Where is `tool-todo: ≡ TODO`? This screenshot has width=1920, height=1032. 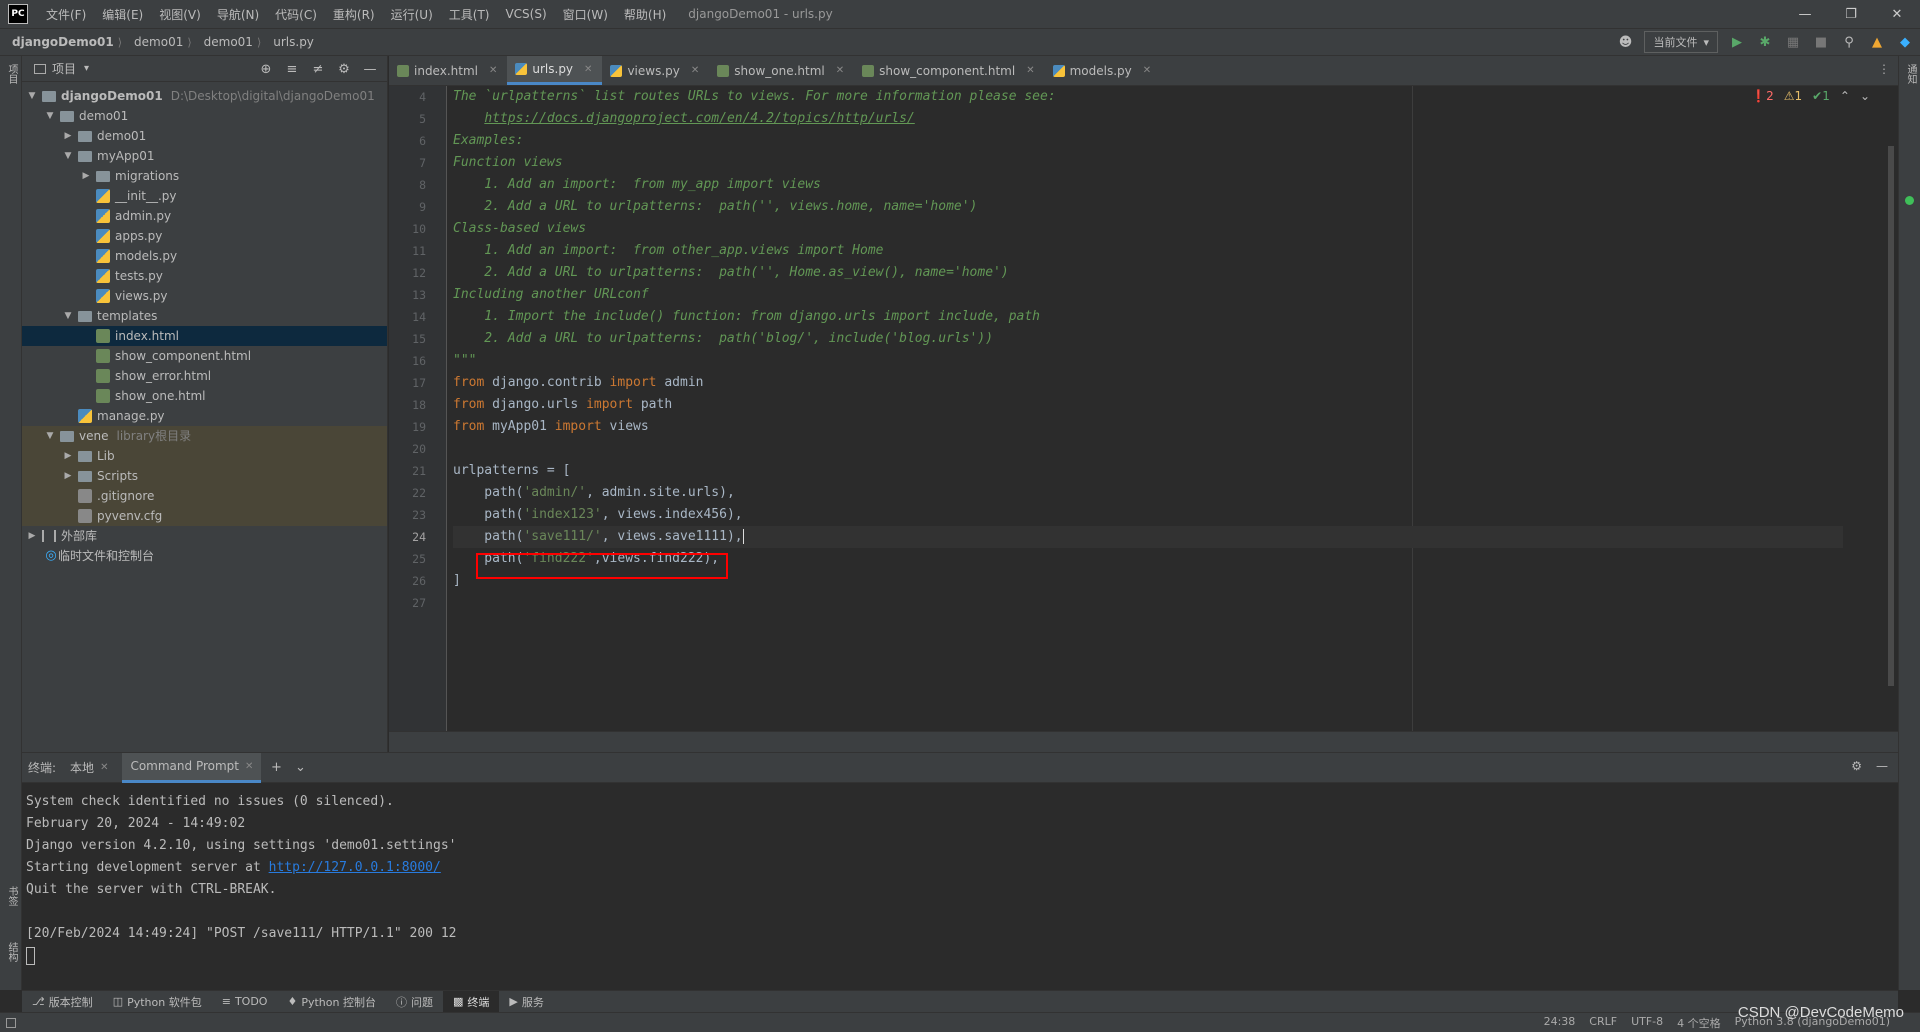
tool-todo: ≡ TODO is located at coordinates (245, 1002).